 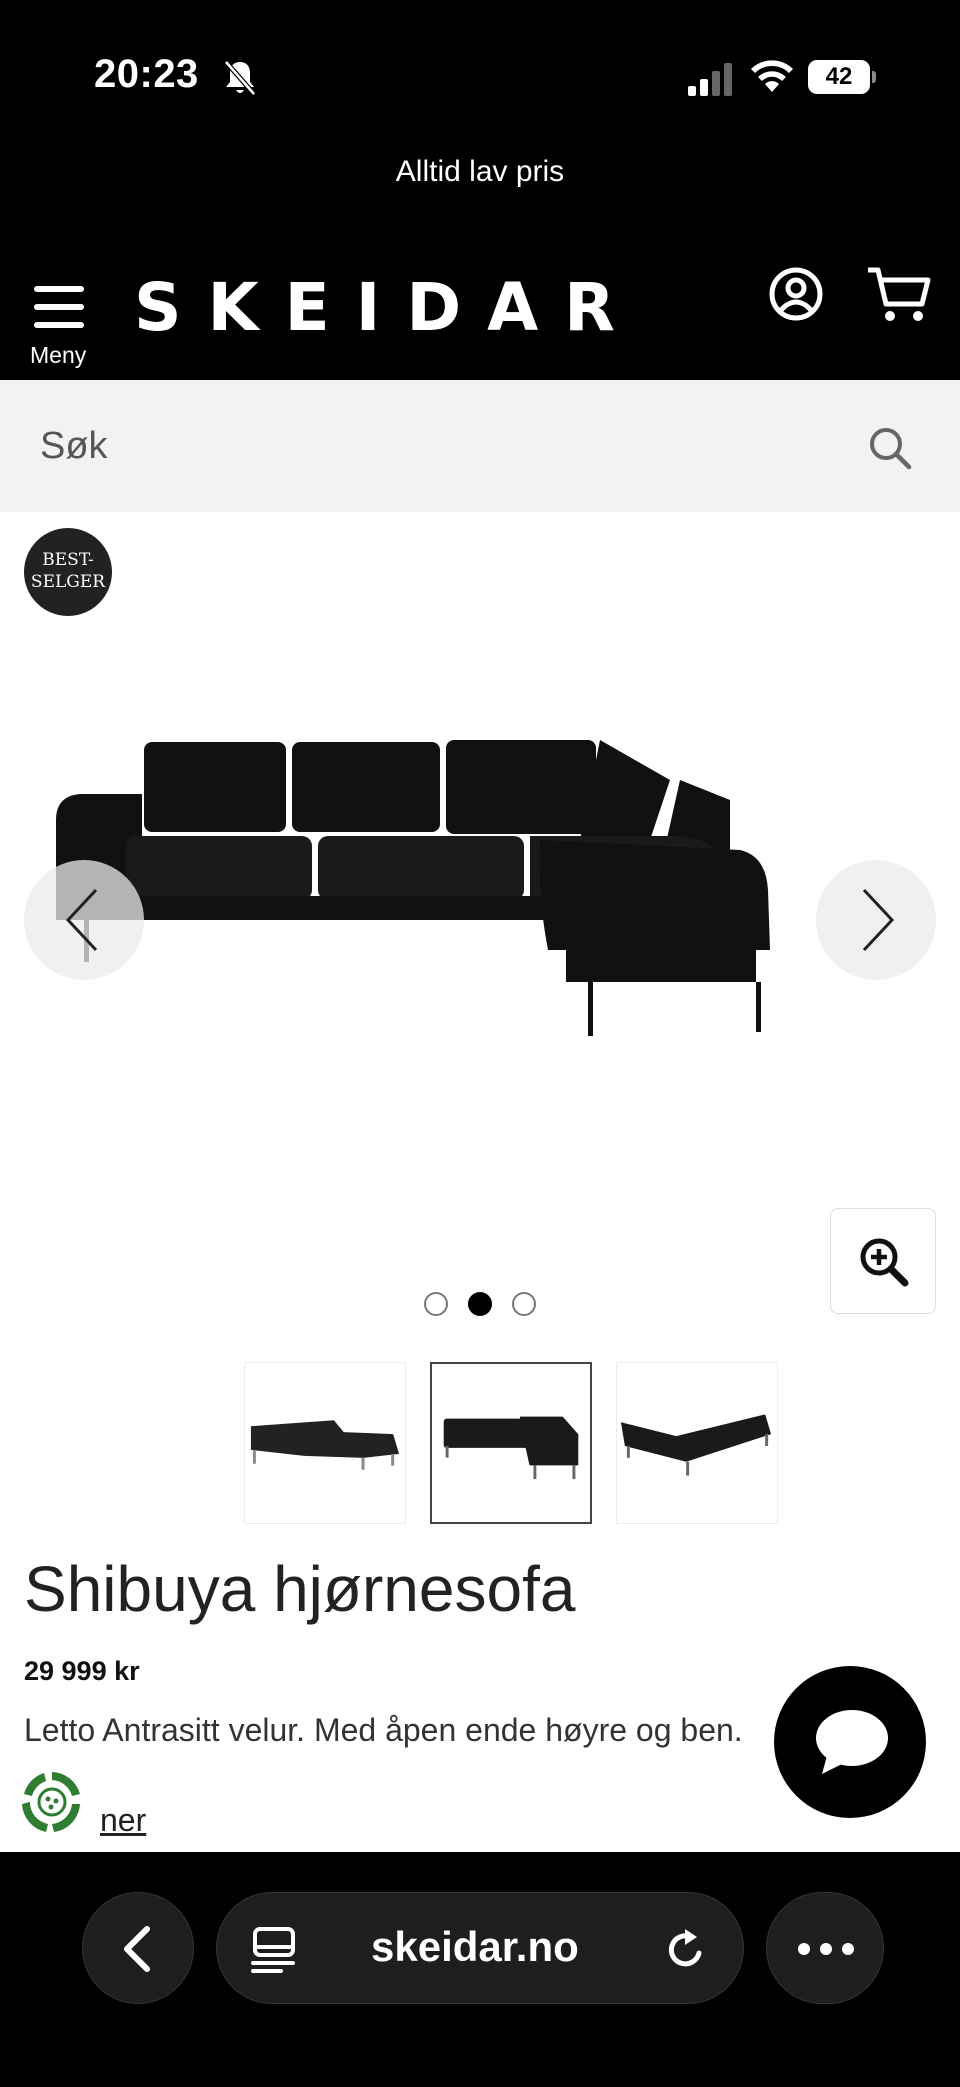 I want to click on wifi-icon, so click(x=772, y=76).